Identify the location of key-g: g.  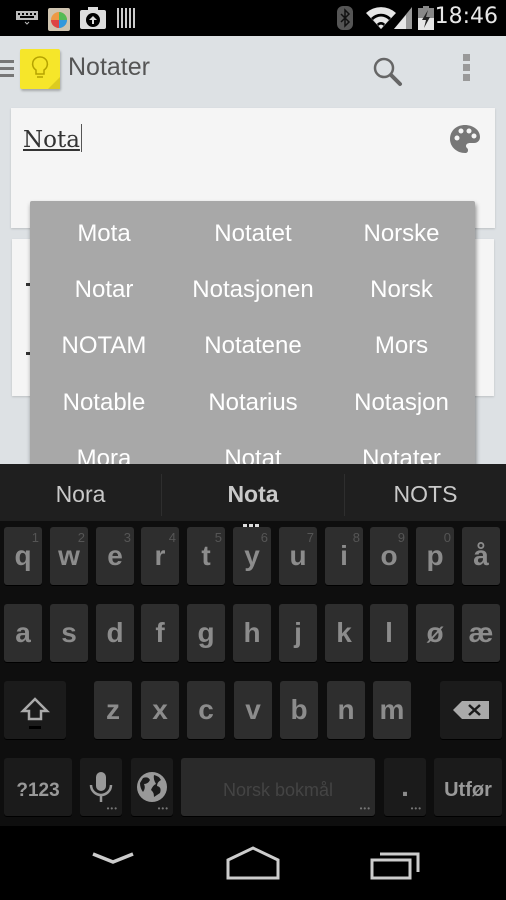
(206, 633).